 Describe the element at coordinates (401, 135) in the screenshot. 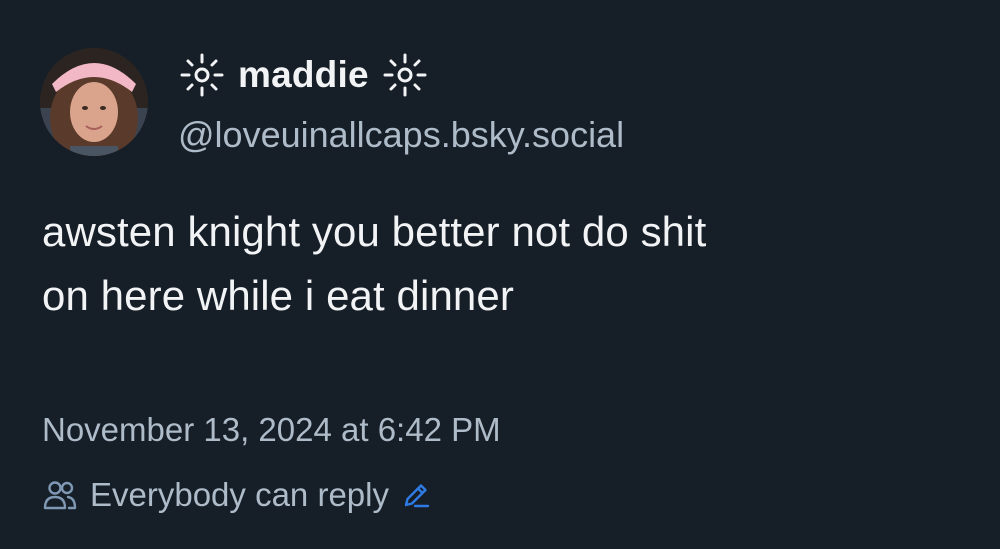

I see `author-handle: @loveuinallcaps.bsky.social` at that location.